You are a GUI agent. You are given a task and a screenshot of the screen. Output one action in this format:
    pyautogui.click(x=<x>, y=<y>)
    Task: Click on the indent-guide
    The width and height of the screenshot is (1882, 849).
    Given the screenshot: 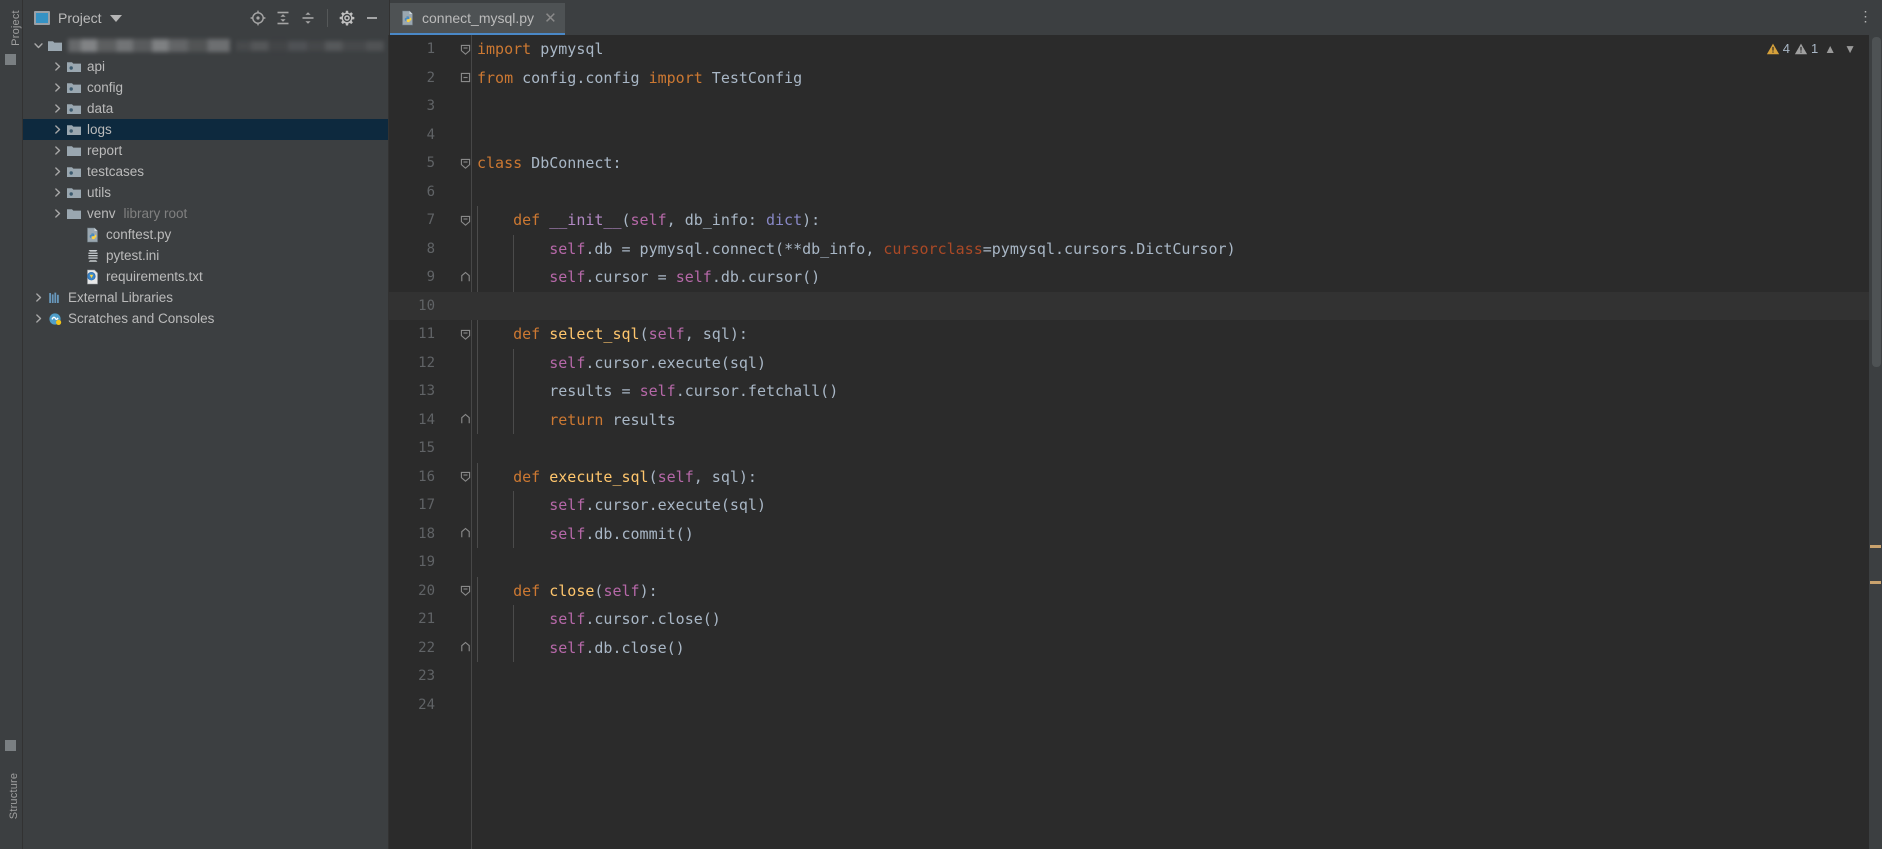 What is the action you would take?
    pyautogui.click(x=477, y=391)
    